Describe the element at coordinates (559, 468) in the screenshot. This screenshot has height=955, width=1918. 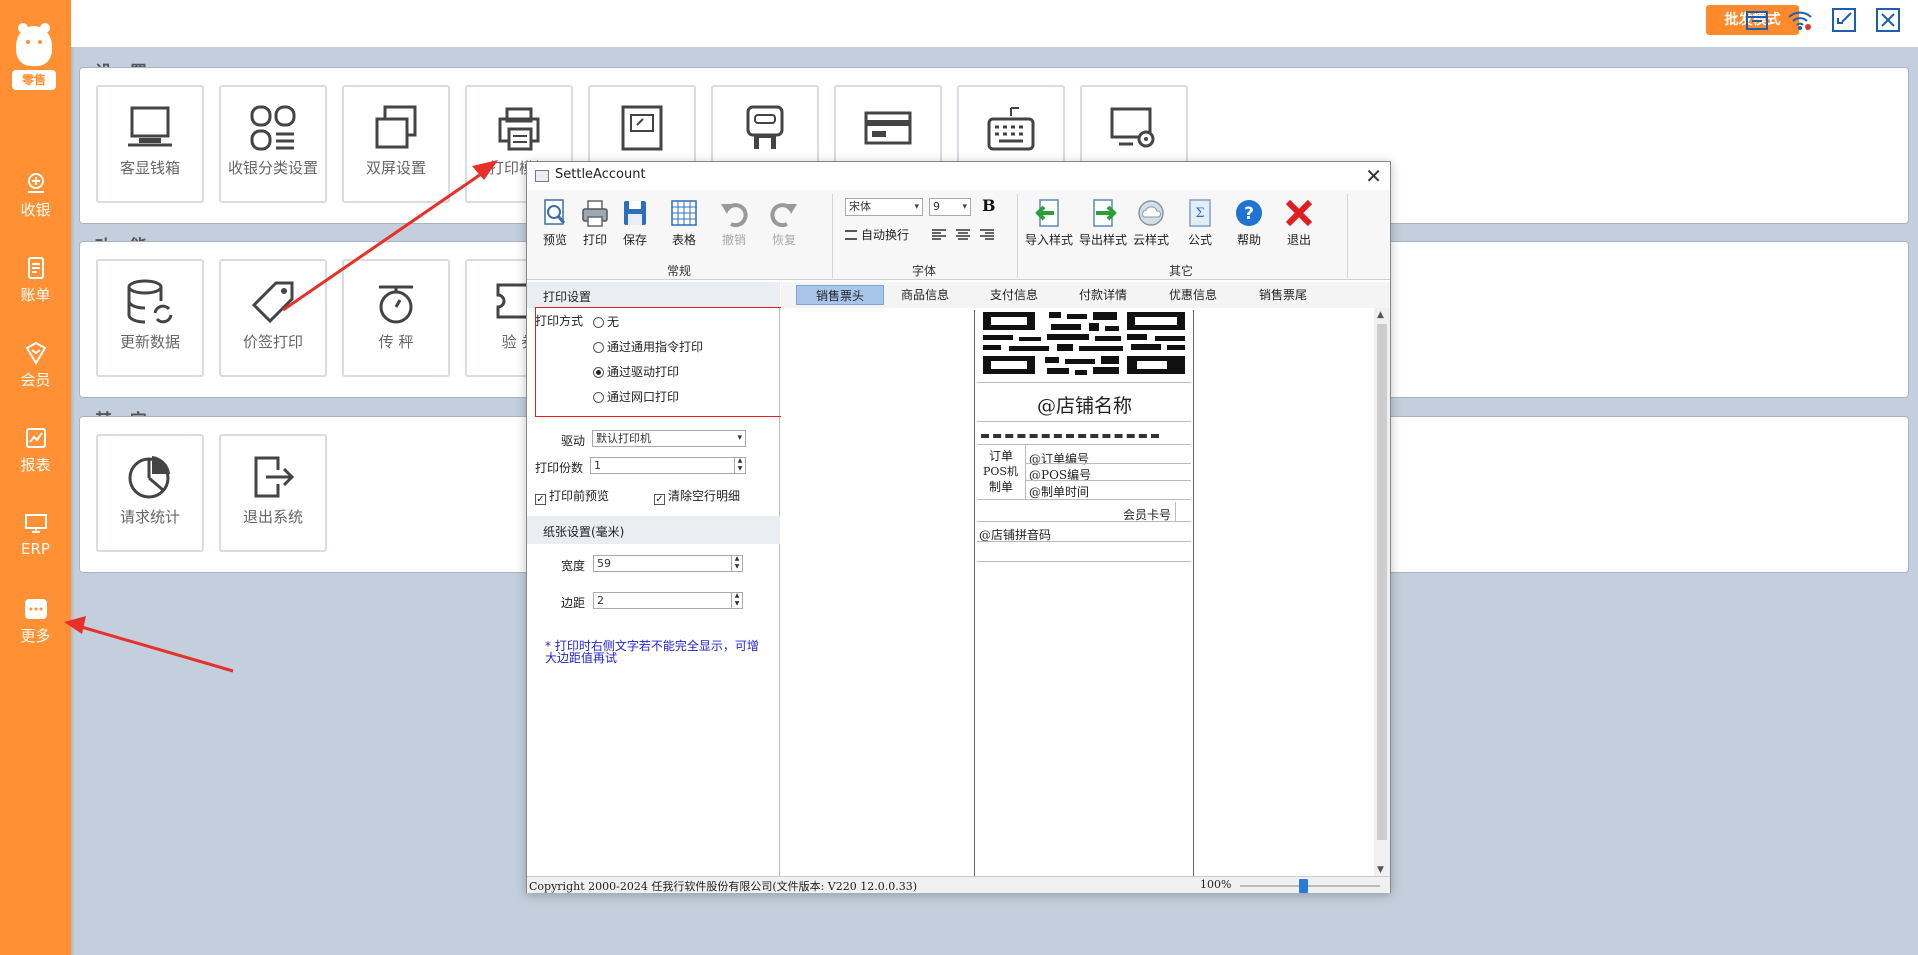
I see `copies-label: 打印份数` at that location.